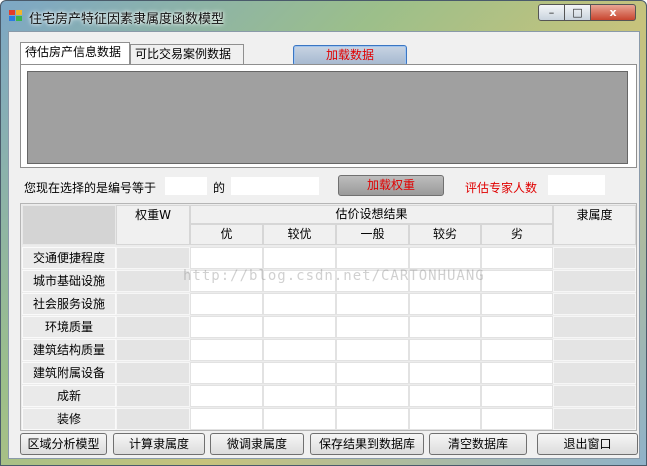  I want to click on tab-comparable-cases: 可比交易案例数据, so click(187, 54).